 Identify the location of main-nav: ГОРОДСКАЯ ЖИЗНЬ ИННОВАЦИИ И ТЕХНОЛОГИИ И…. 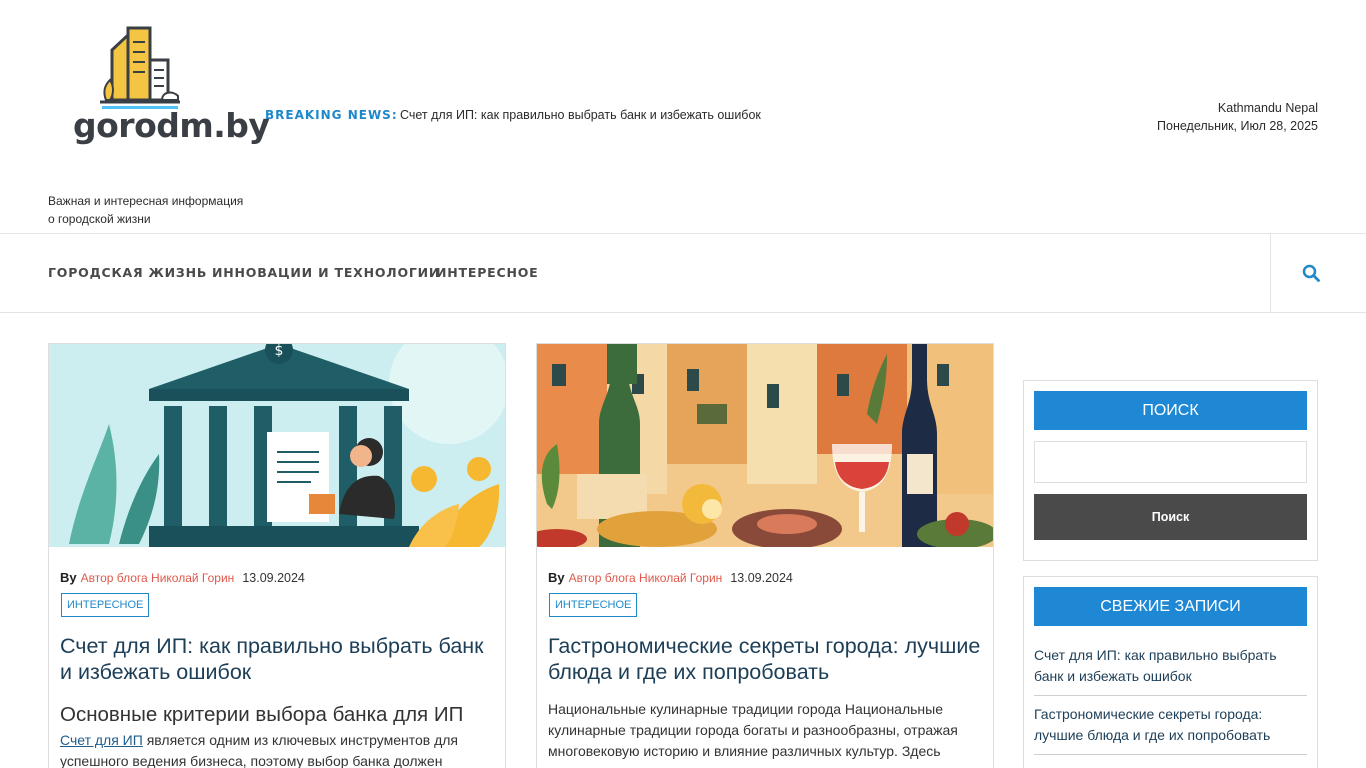
(683, 273).